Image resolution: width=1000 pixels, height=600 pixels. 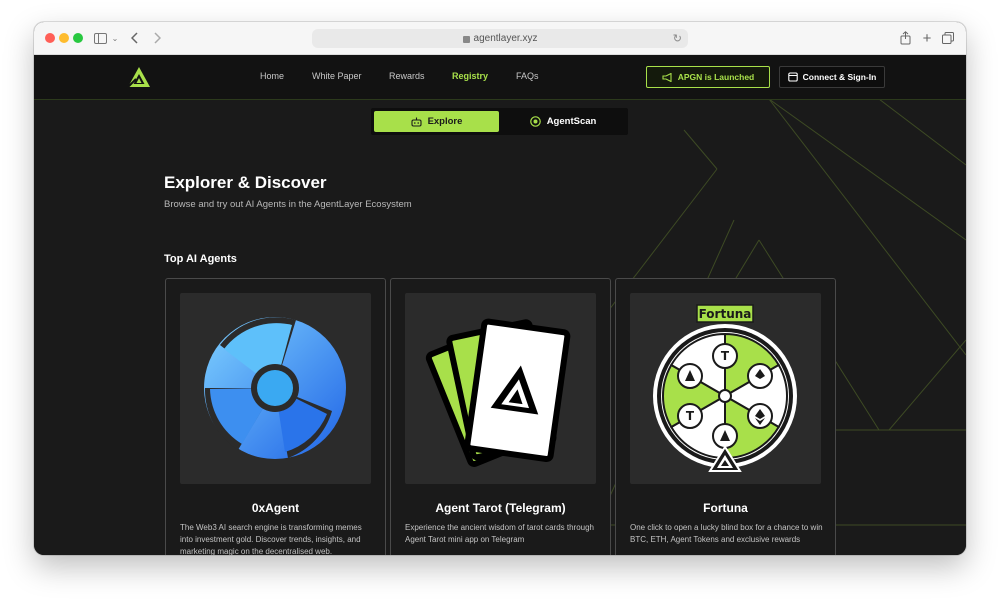 I want to click on close-window-button, so click(x=50, y=38).